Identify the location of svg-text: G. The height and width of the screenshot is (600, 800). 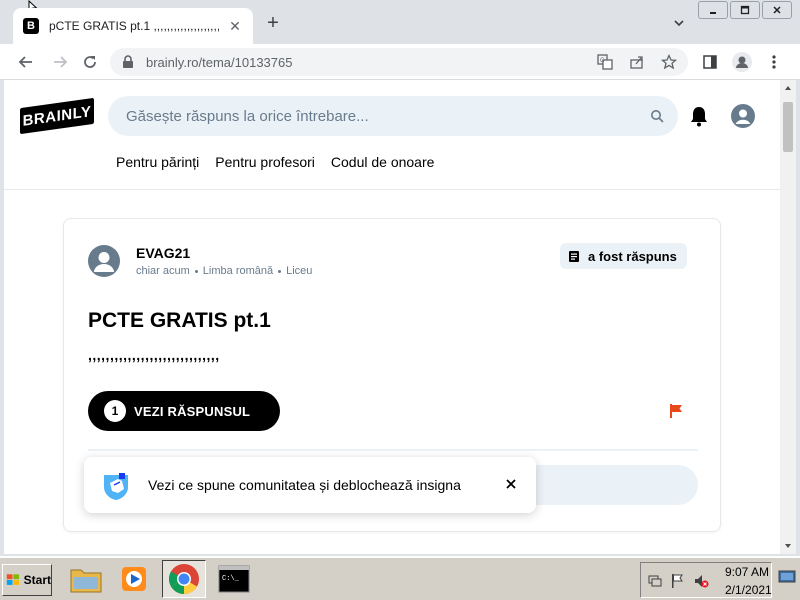
(602, 61).